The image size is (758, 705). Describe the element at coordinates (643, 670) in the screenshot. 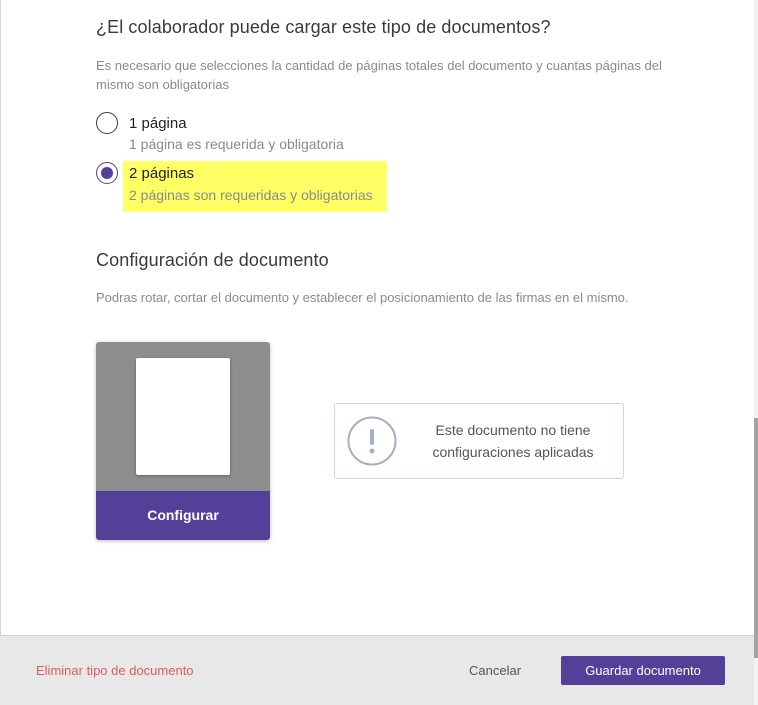

I see `save-document-button: Guardar documento` at that location.